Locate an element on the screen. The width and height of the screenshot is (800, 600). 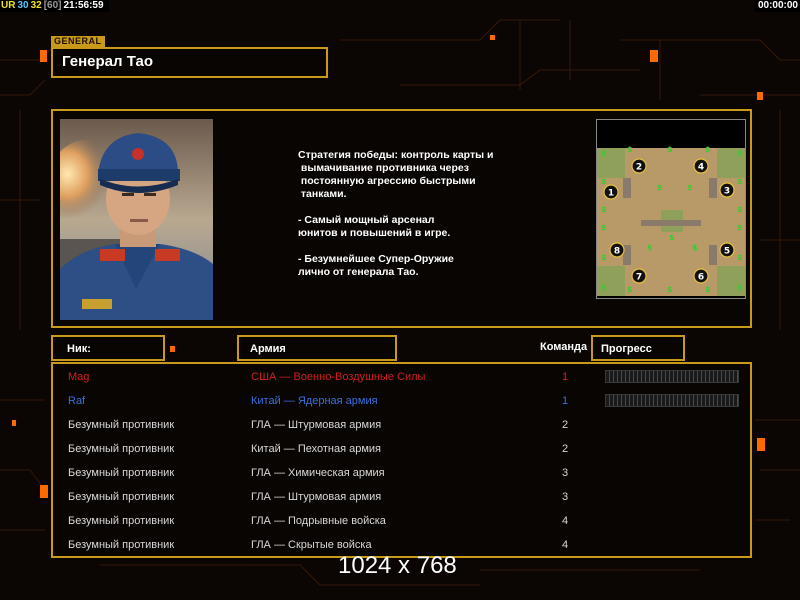
hud-stat: 30 is located at coordinates (23, 5).